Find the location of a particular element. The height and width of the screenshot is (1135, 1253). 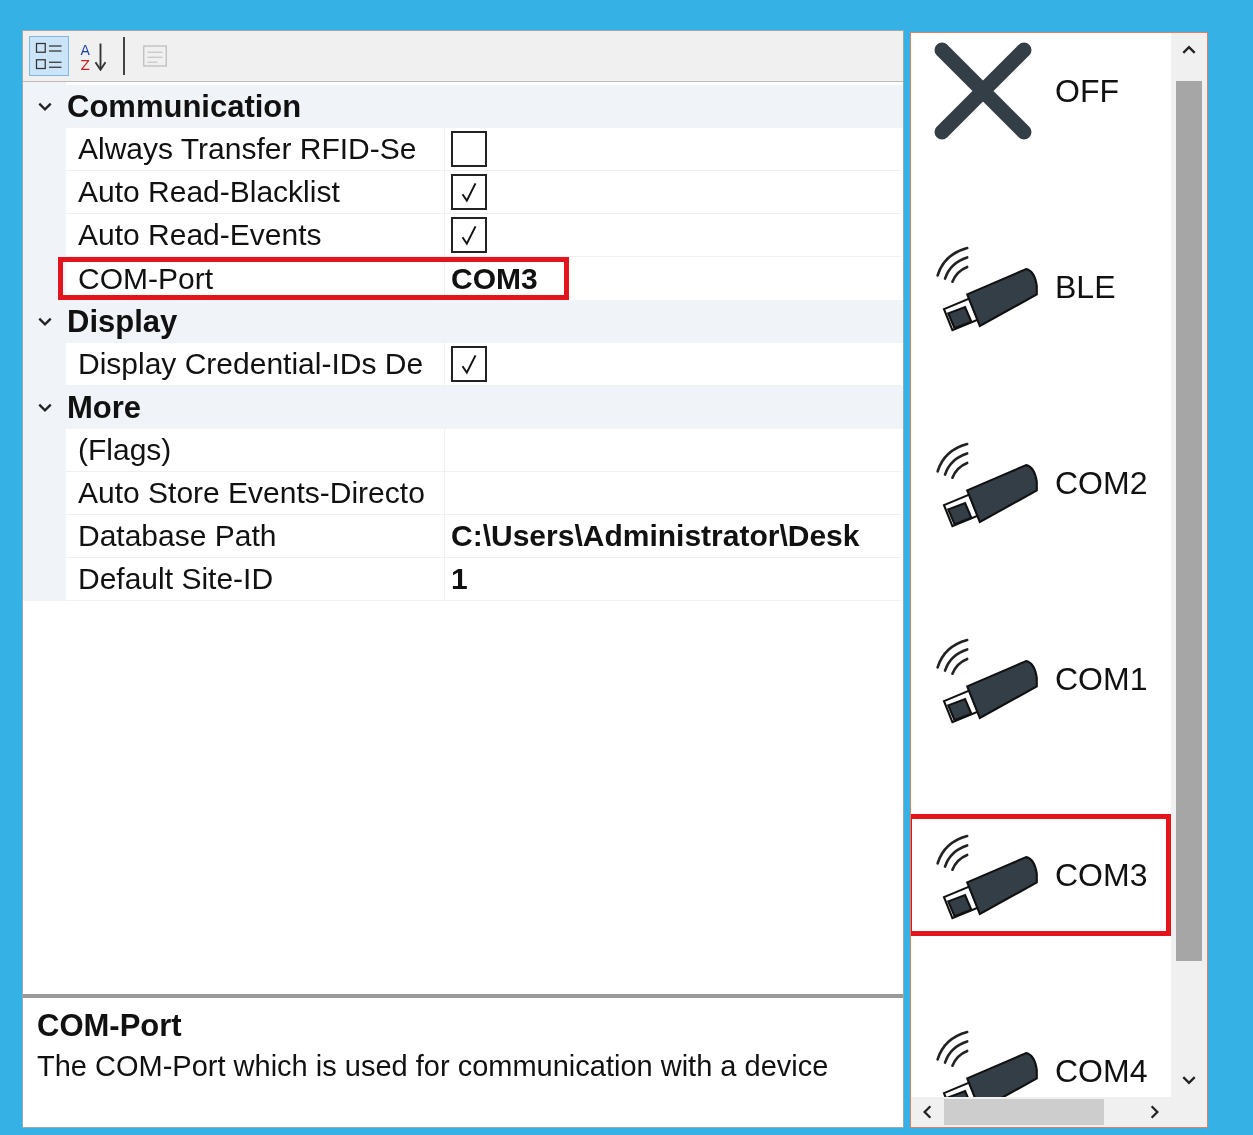

device-item: BLE is located at coordinates (1041, 287).